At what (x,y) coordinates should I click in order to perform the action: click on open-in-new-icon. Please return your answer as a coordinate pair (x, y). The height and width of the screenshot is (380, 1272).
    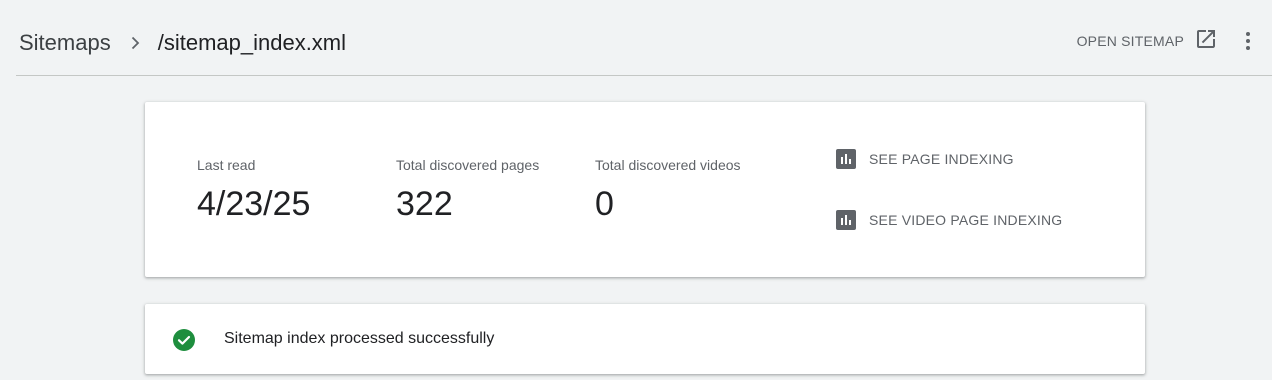
    Looking at the image, I should click on (1206, 41).